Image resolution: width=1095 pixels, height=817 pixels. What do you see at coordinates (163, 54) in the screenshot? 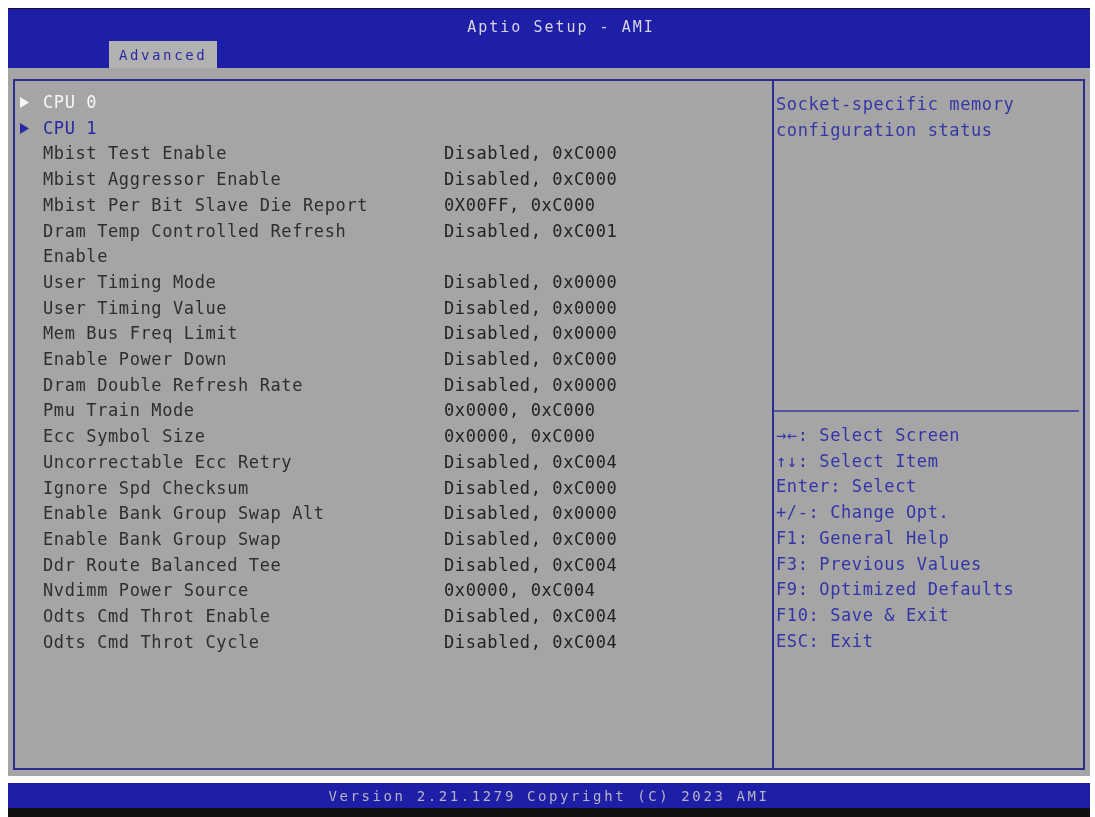
I see `tab: Advanced` at bounding box center [163, 54].